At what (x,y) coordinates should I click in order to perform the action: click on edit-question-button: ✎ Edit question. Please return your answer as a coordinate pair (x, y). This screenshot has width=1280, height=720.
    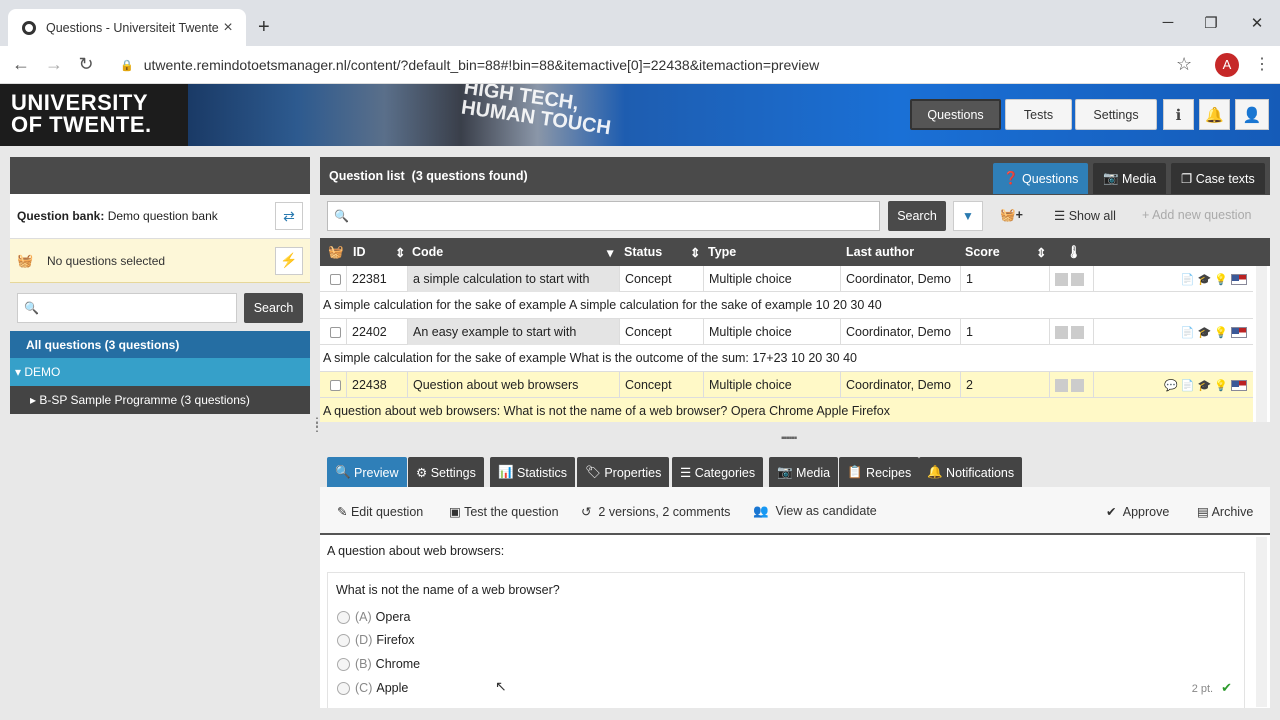
    Looking at the image, I should click on (380, 511).